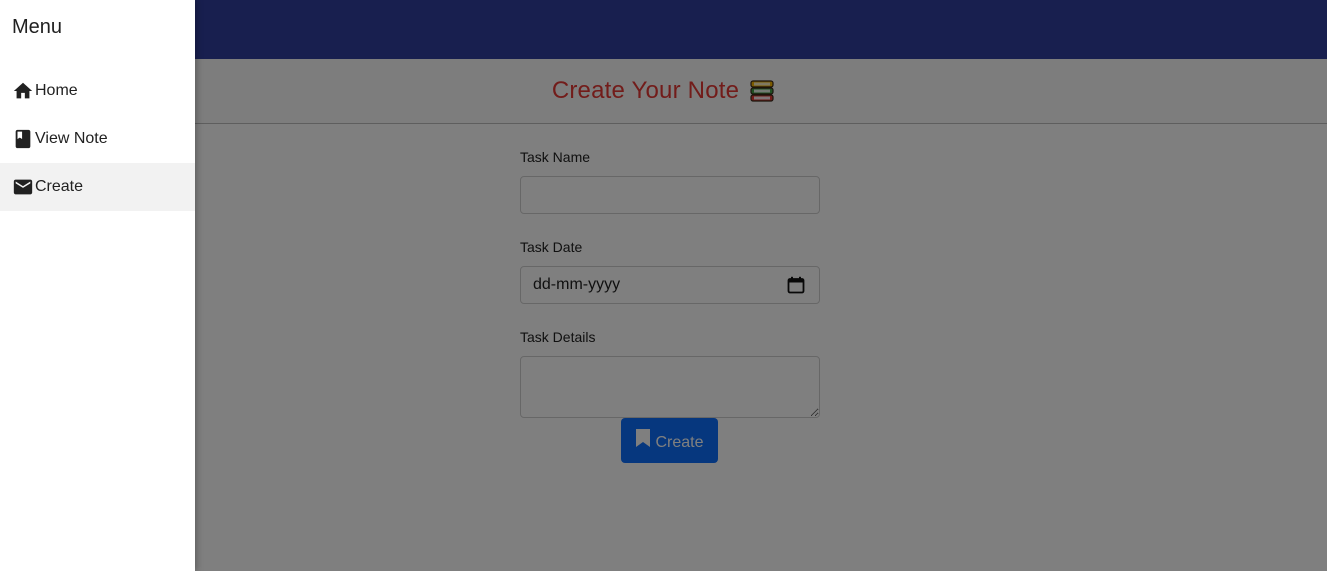 The width and height of the screenshot is (1327, 571). Describe the element at coordinates (23, 187) in the screenshot. I see `mail-icon` at that location.